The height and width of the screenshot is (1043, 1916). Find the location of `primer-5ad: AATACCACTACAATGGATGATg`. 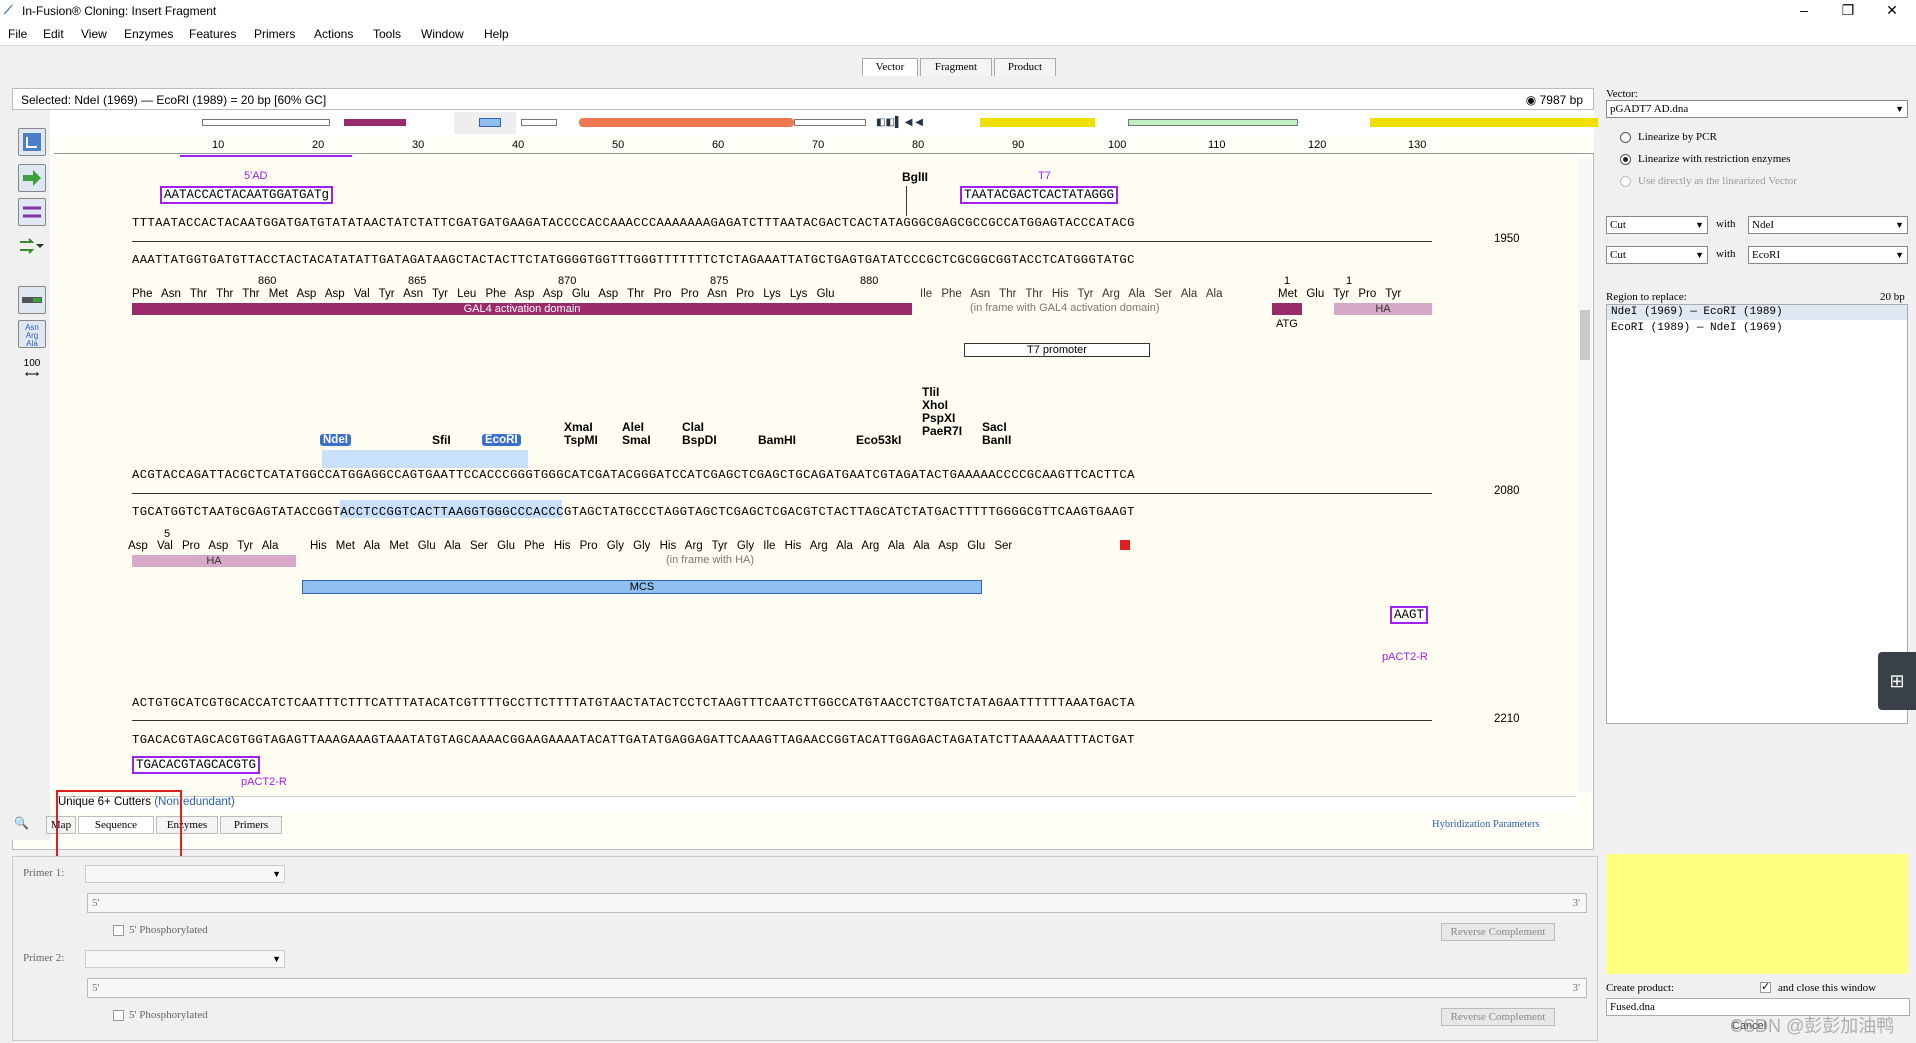

primer-5ad: AATACCACTACAATGGATGATg is located at coordinates (247, 195).